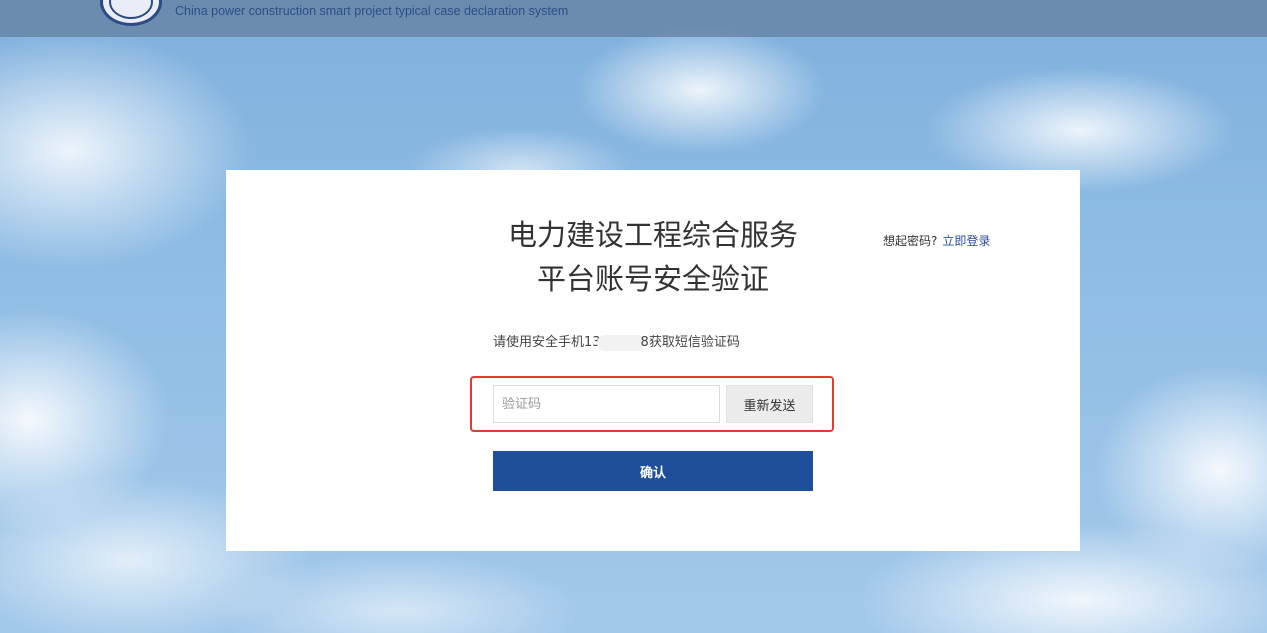 Image resolution: width=1267 pixels, height=633 pixels. What do you see at coordinates (653, 257) in the screenshot?
I see `page-title: 电力建设工程综合服务 平台账号安全验证` at bounding box center [653, 257].